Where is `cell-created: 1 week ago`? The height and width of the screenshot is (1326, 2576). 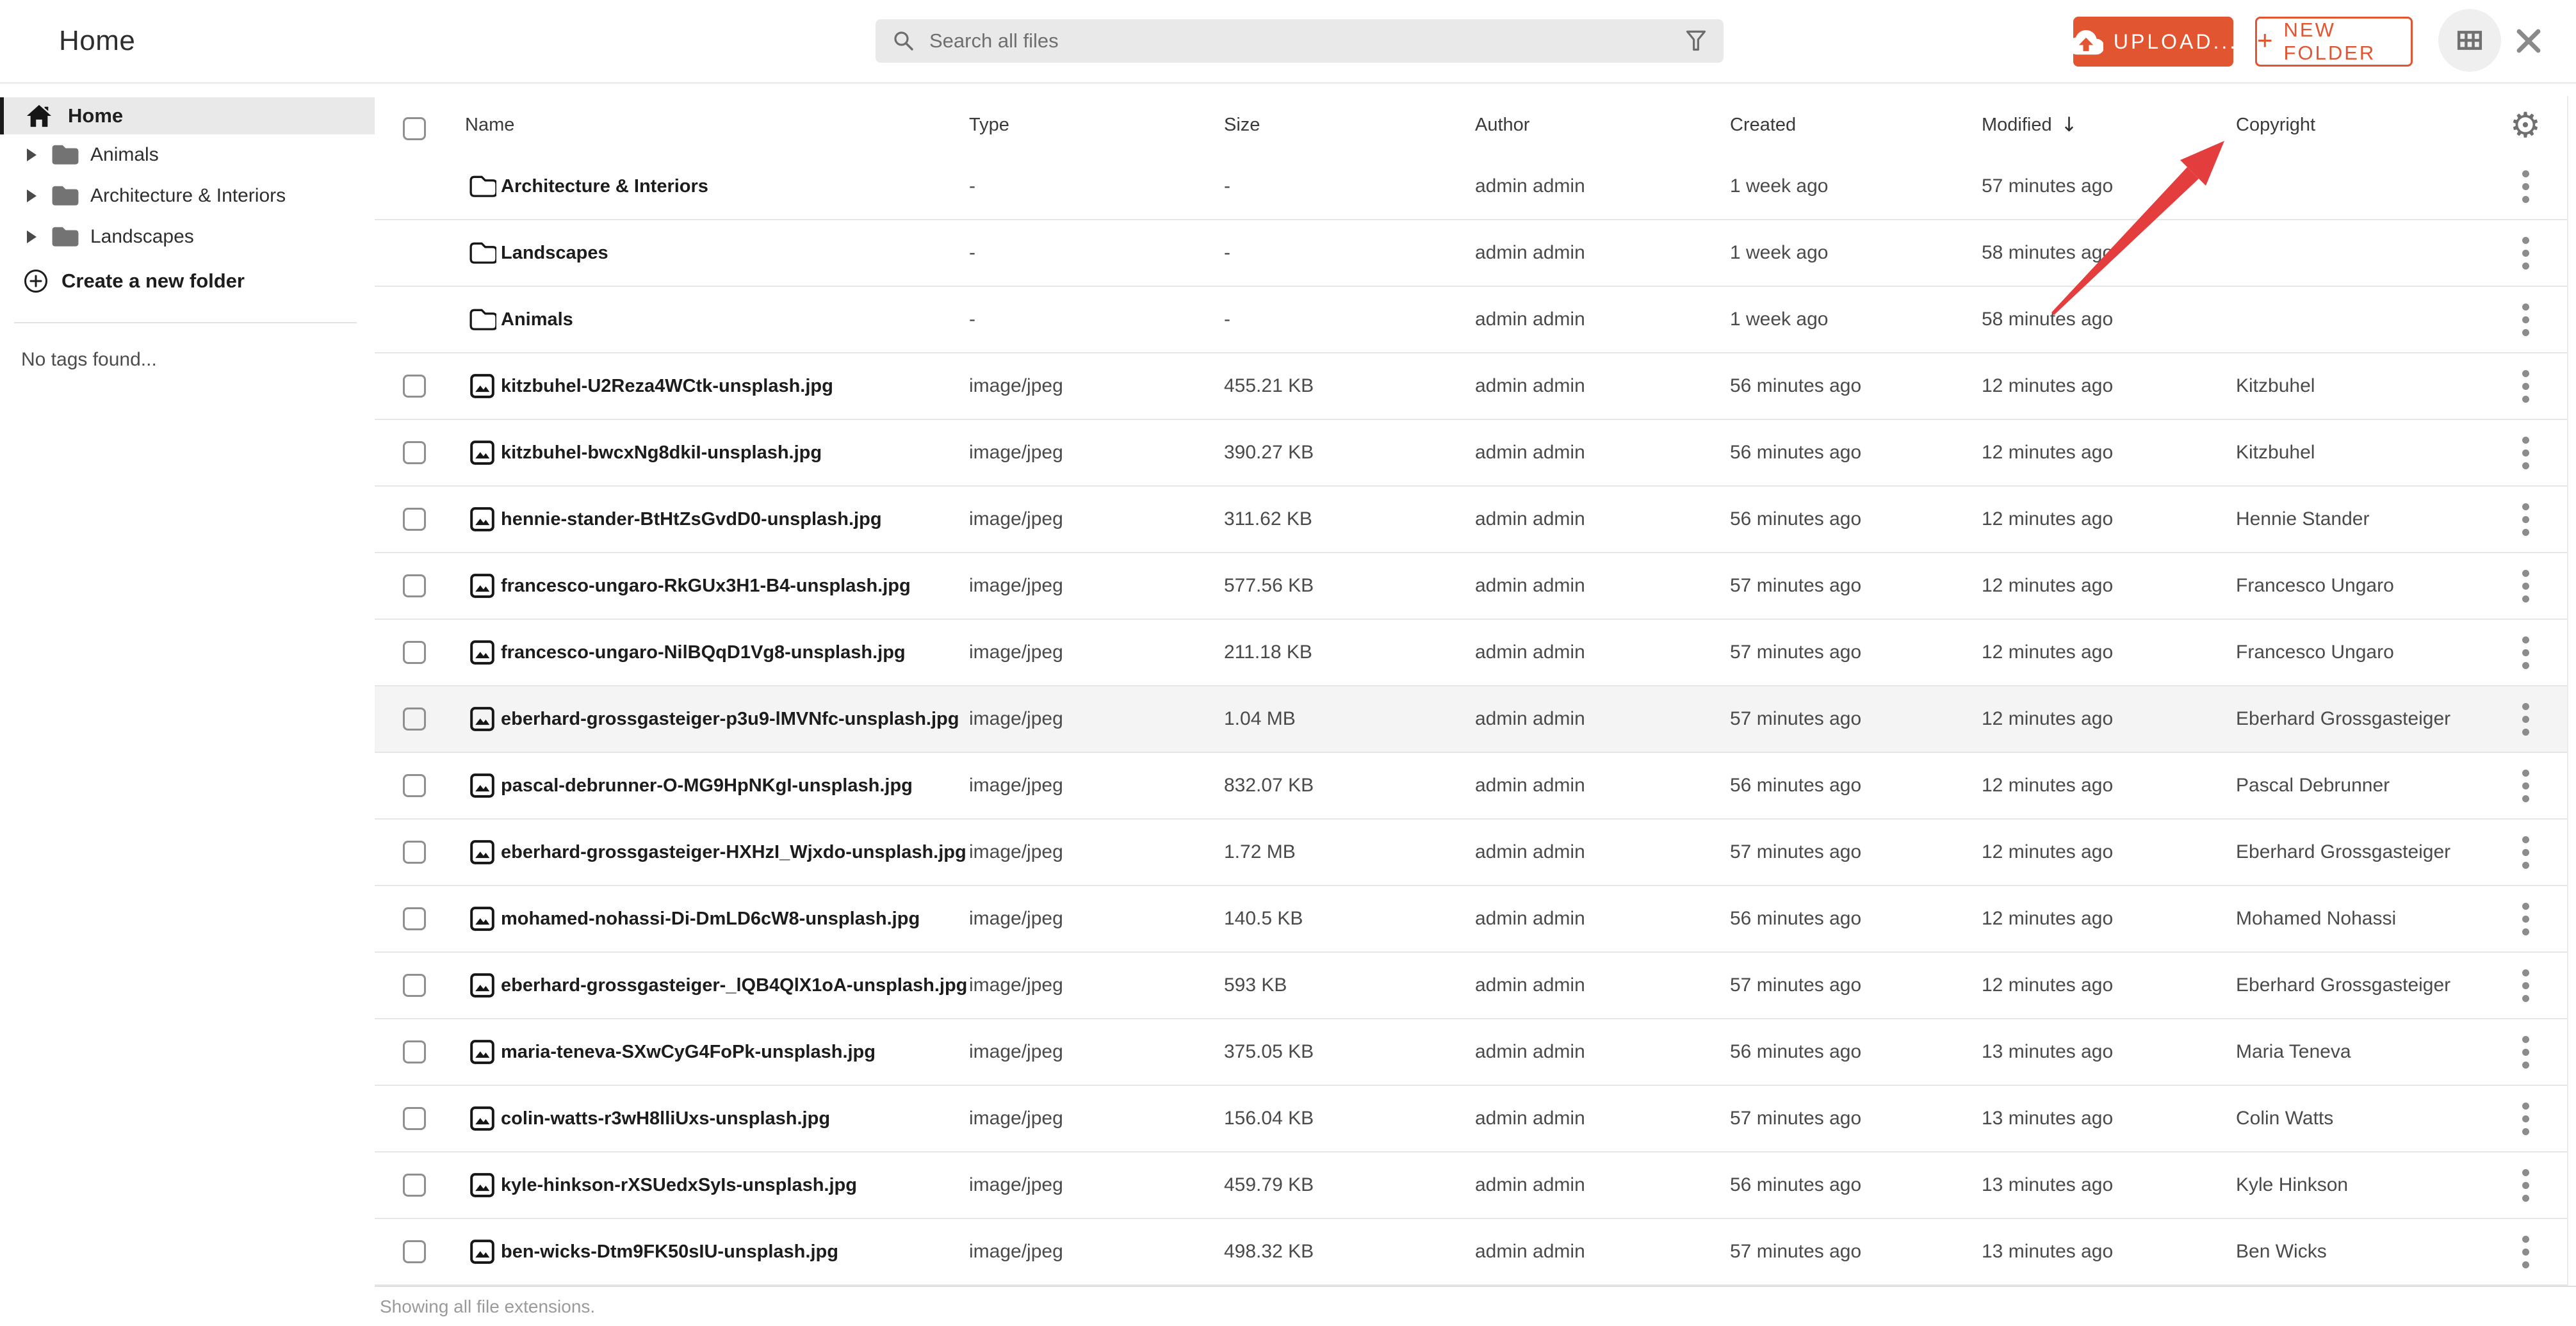 cell-created: 1 week ago is located at coordinates (1779, 186).